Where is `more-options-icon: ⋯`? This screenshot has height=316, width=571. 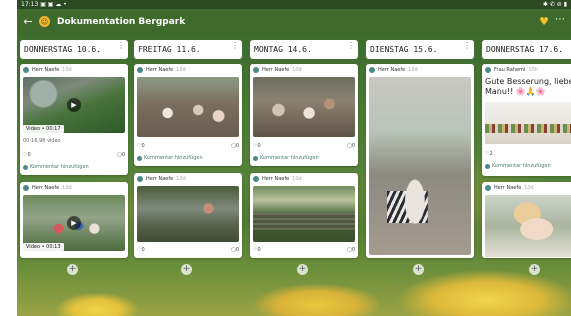
more-options-icon: ⋯ is located at coordinates (560, 19).